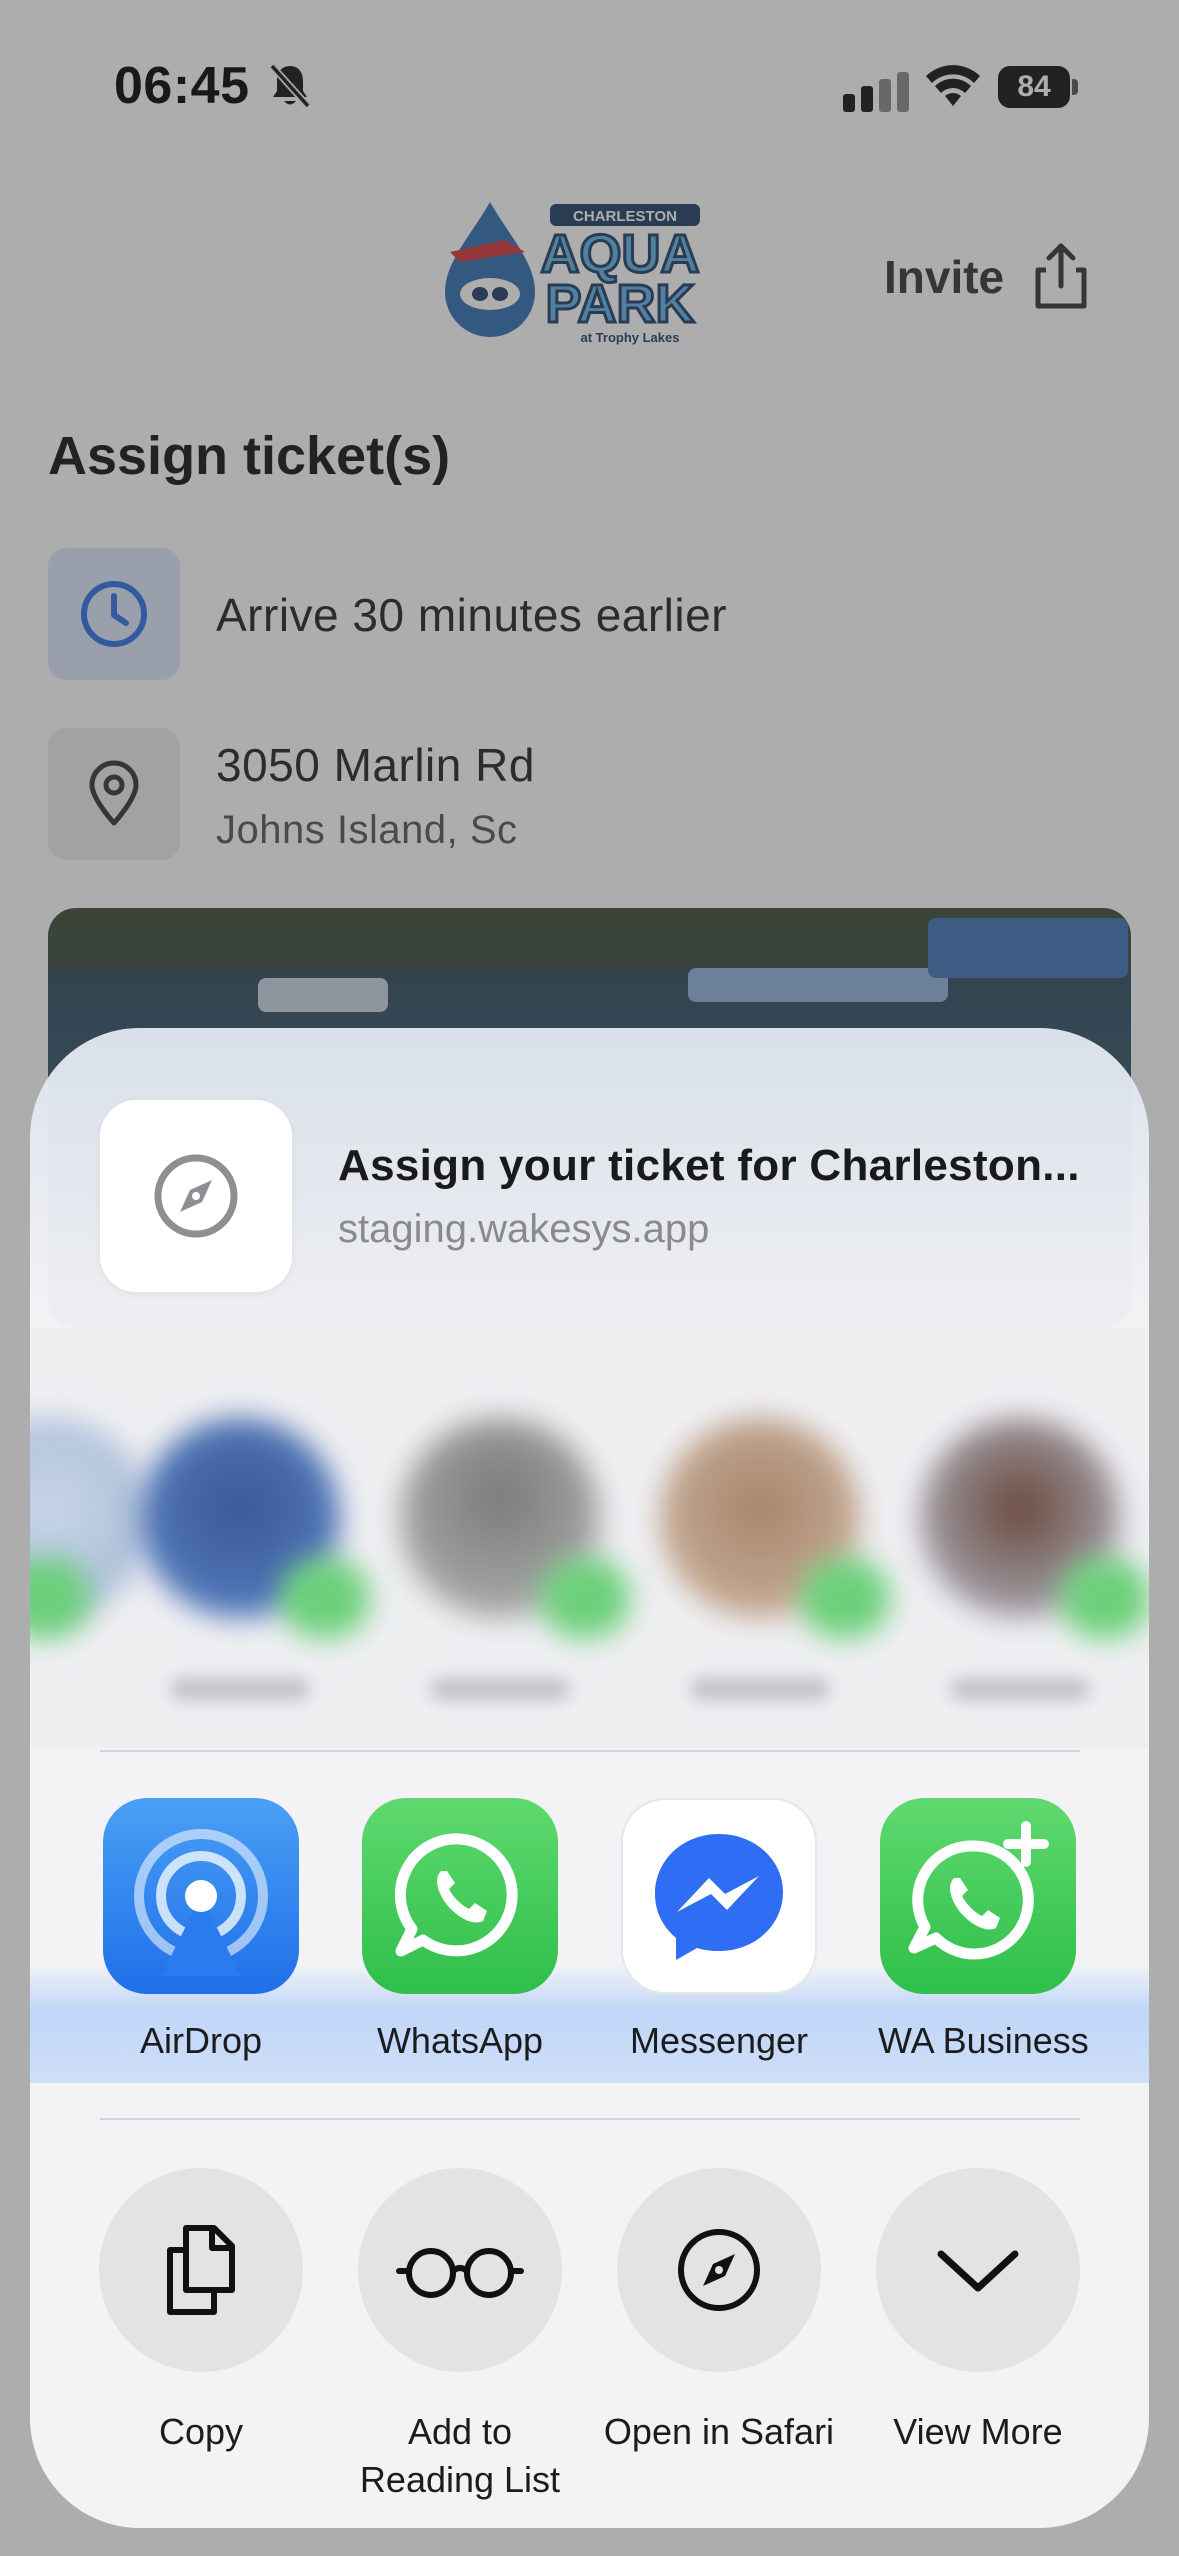 The height and width of the screenshot is (2556, 1179). I want to click on share-app-airdrop: AirDrop, so click(201, 1930).